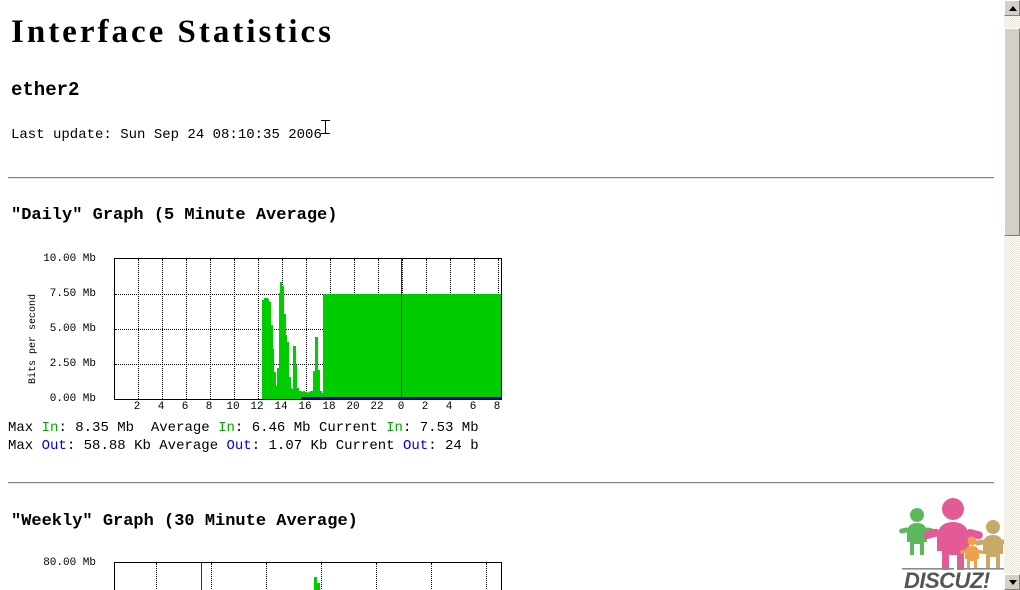 This screenshot has width=1020, height=590. I want to click on scrollbar-track, so click(1012, 295).